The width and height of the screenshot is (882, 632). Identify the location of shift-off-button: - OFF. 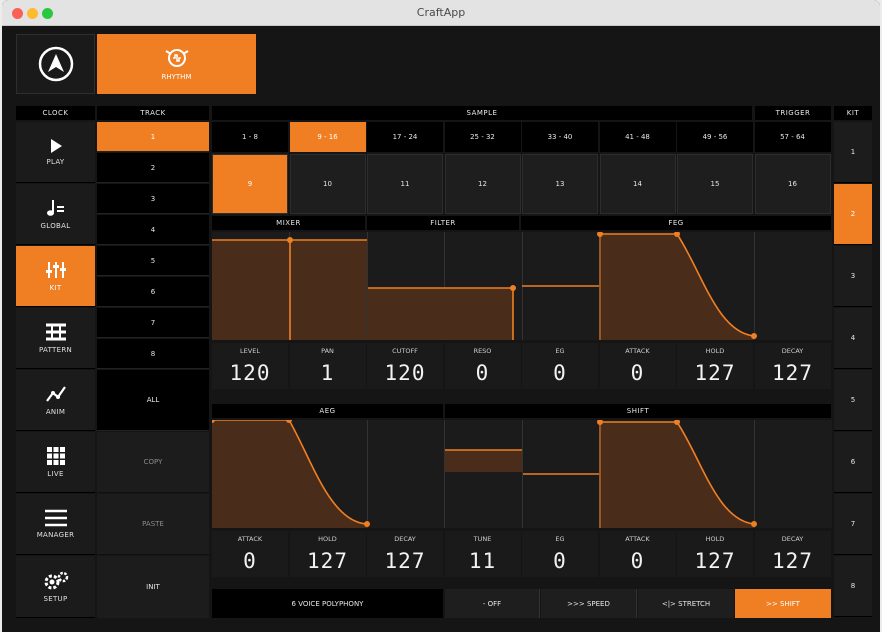
(492, 603).